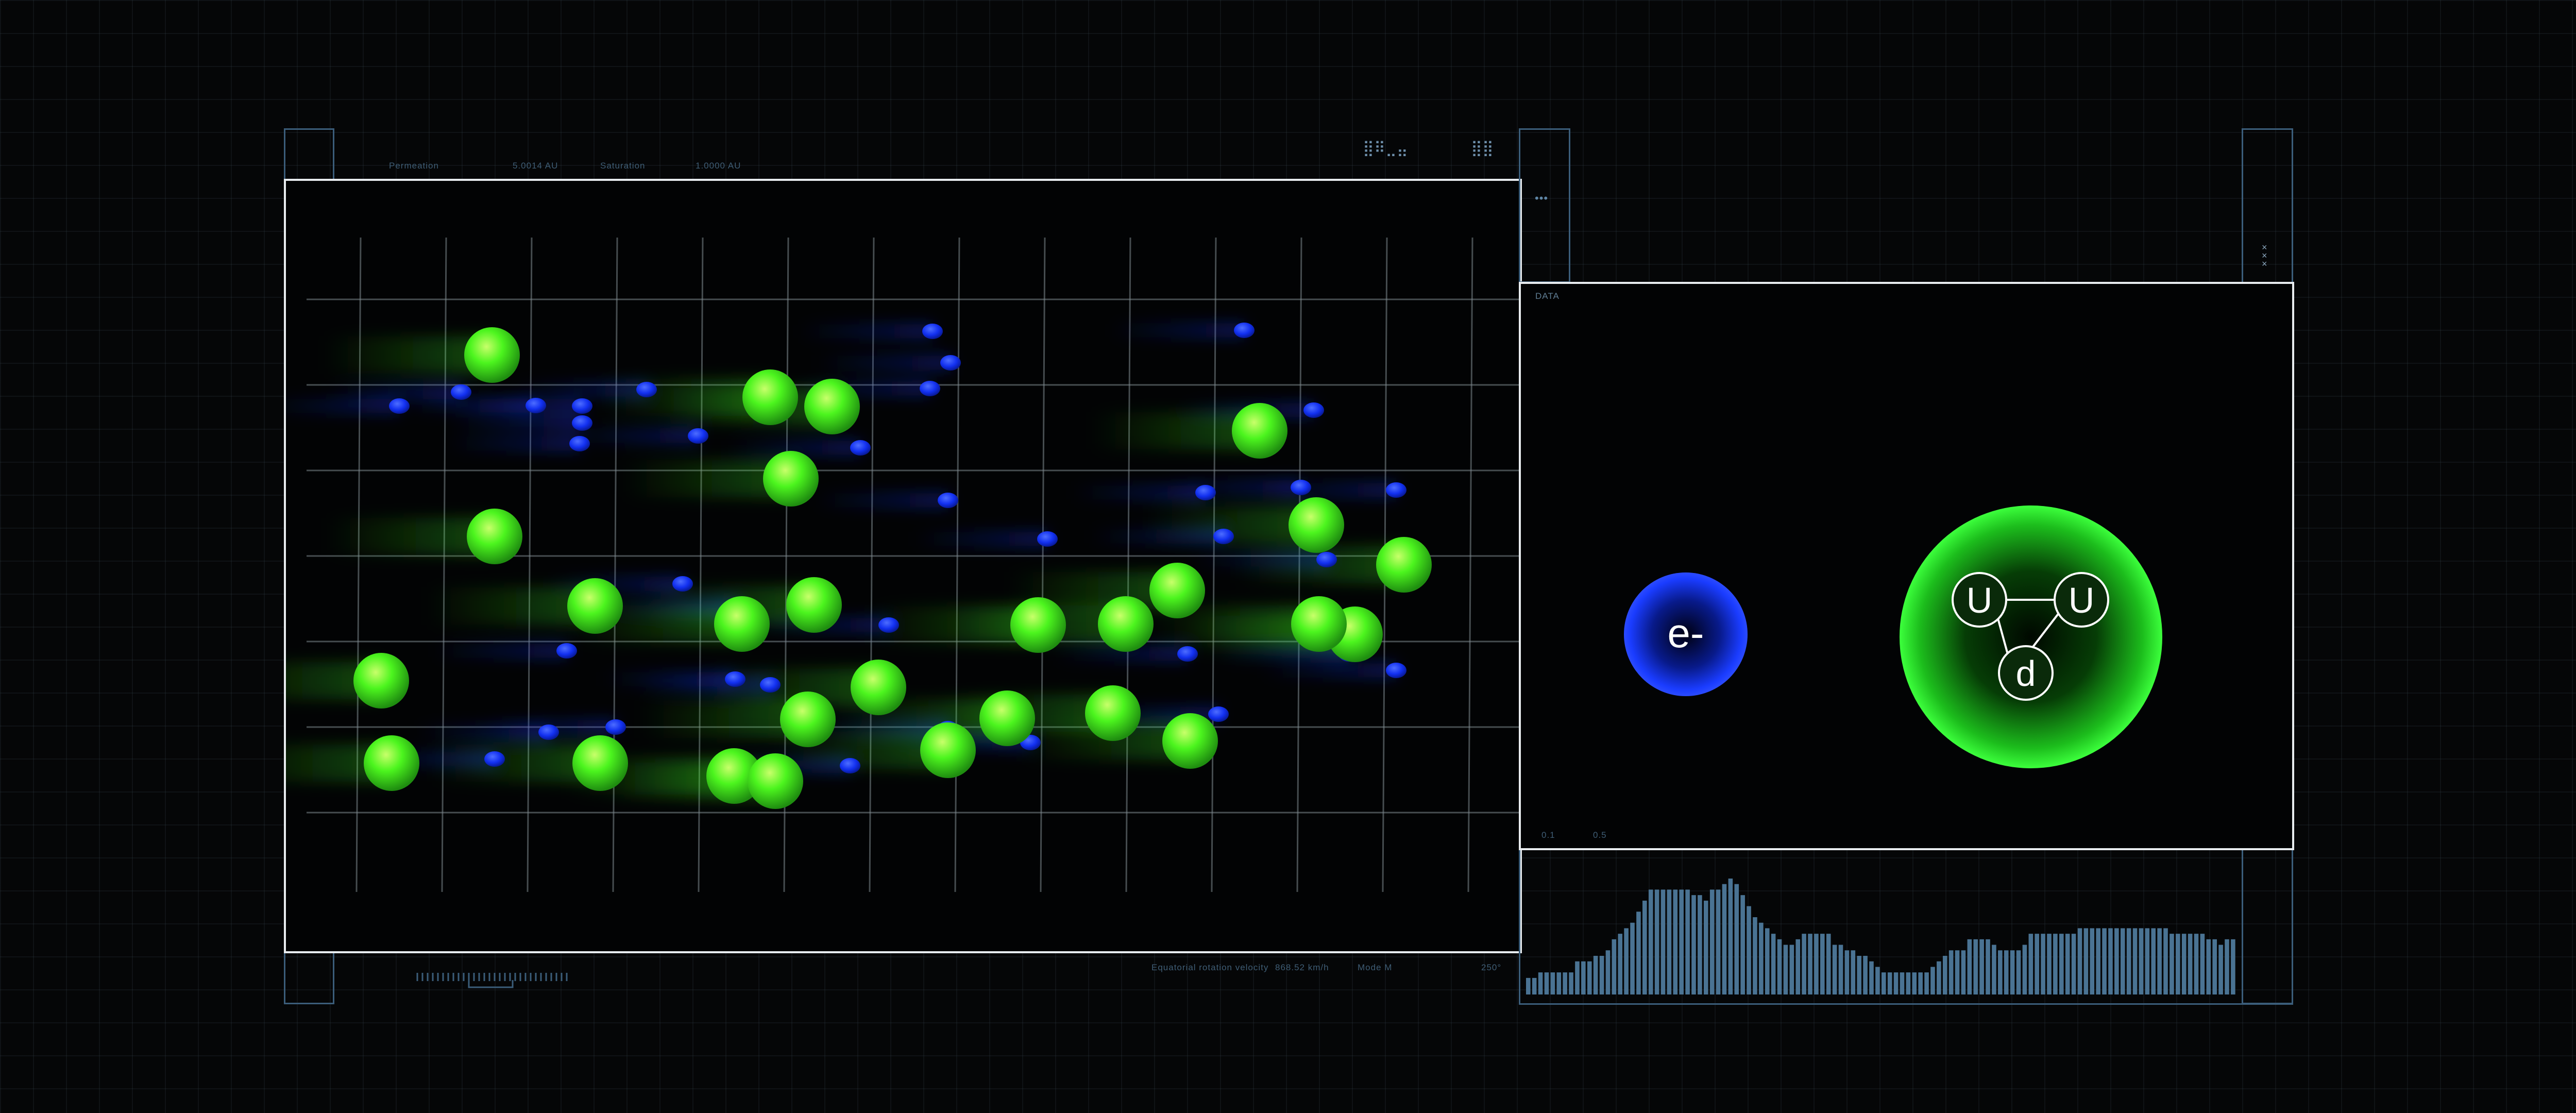  Describe the element at coordinates (718, 166) in the screenshot. I see `header-value-saturation: 1.0000 AU` at that location.